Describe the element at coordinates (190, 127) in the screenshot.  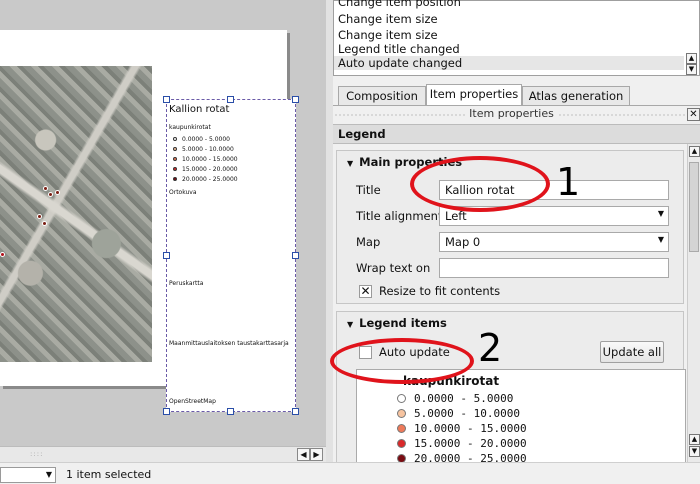
I see `legend-layer-name: kaupunkirotat` at that location.